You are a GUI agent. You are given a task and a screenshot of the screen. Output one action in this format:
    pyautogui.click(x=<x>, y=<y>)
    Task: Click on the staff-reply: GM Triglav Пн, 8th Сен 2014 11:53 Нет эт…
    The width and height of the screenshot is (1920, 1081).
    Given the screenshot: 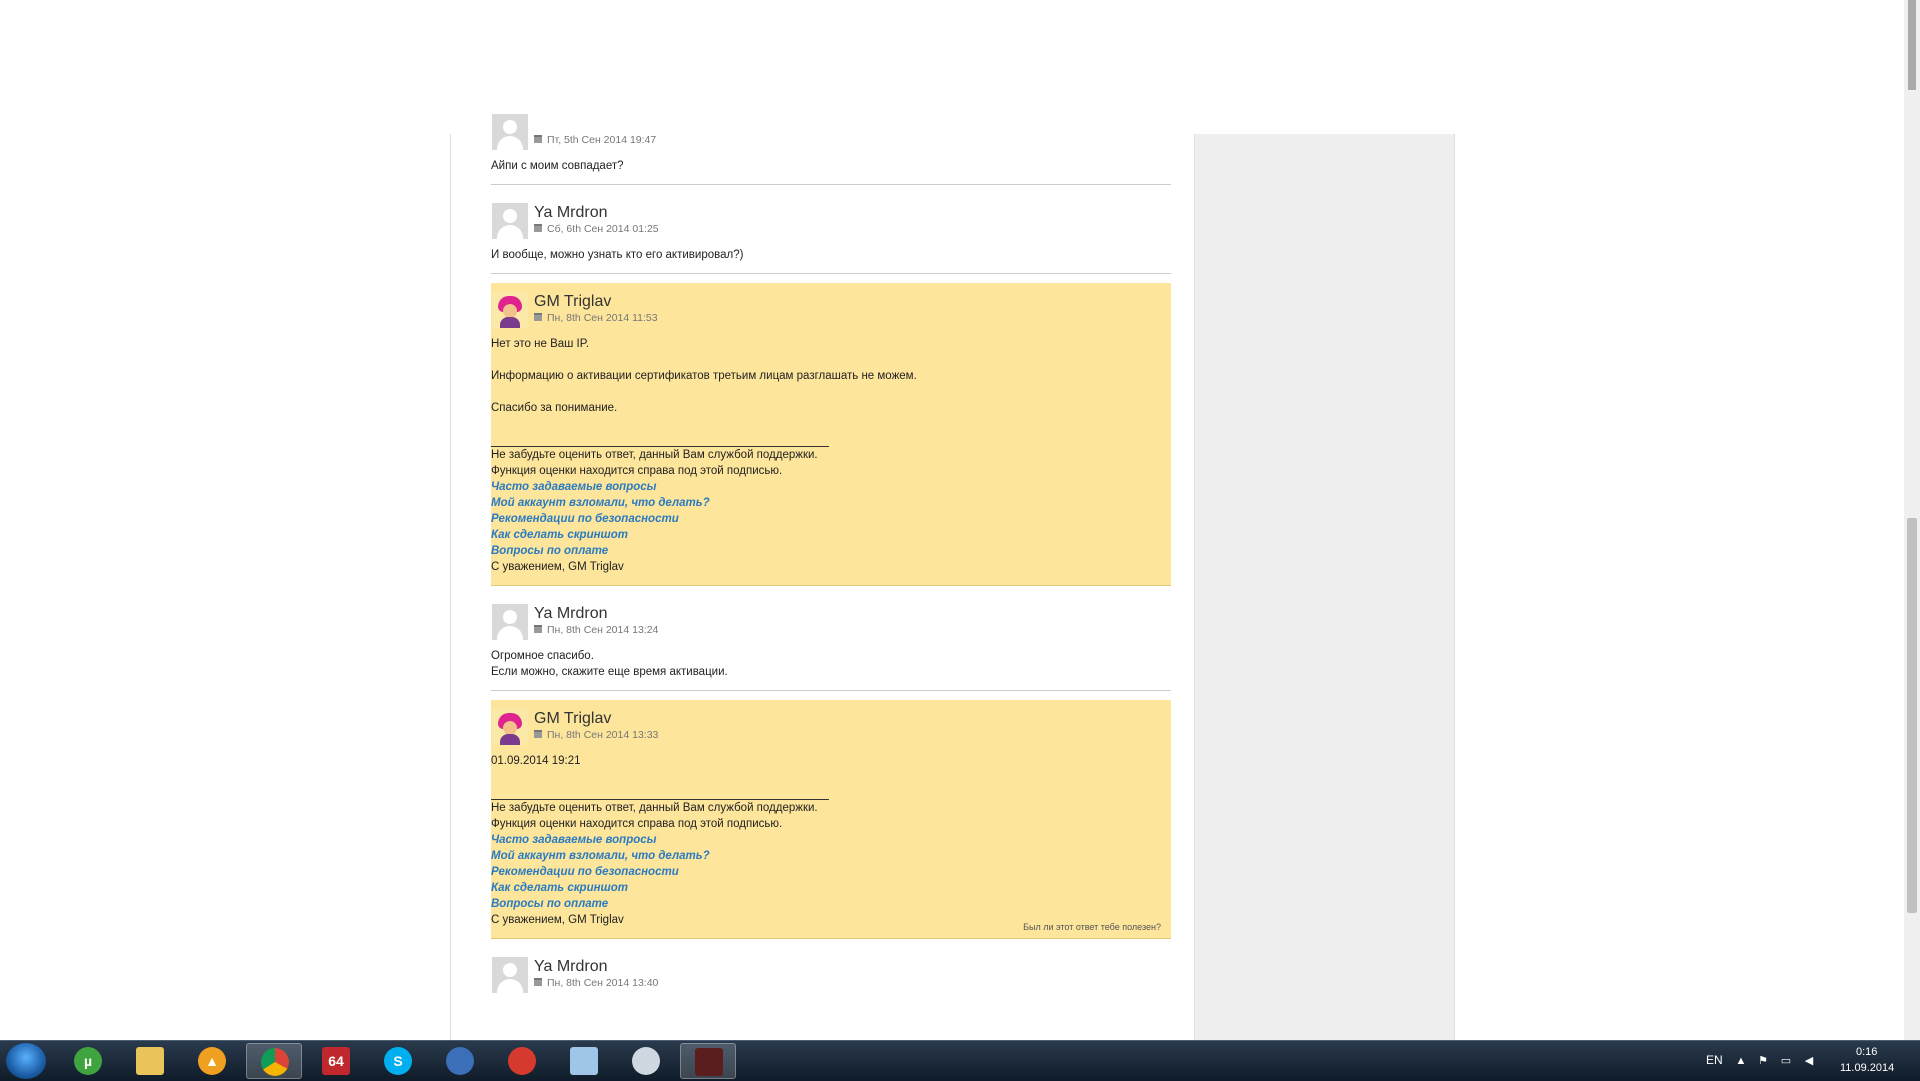 What is the action you would take?
    pyautogui.click(x=831, y=434)
    